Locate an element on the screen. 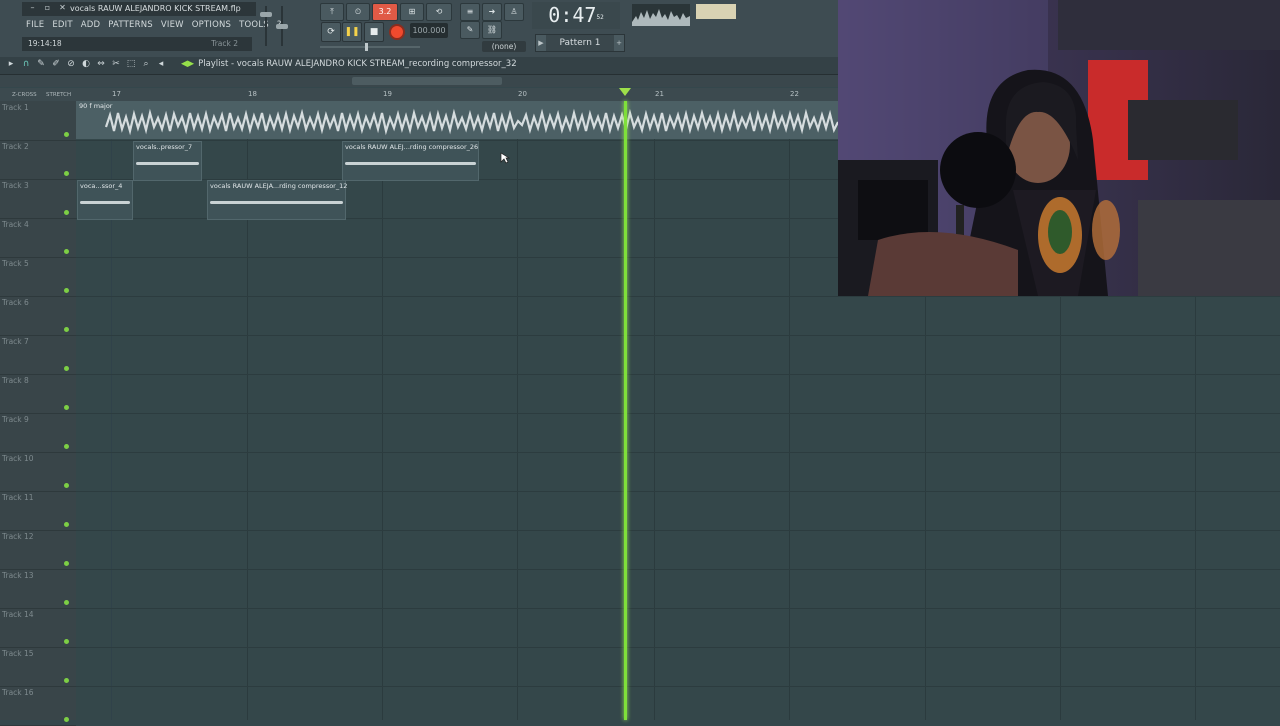 This screenshot has height=726, width=1280. track-header: Track 6 is located at coordinates (38, 316).